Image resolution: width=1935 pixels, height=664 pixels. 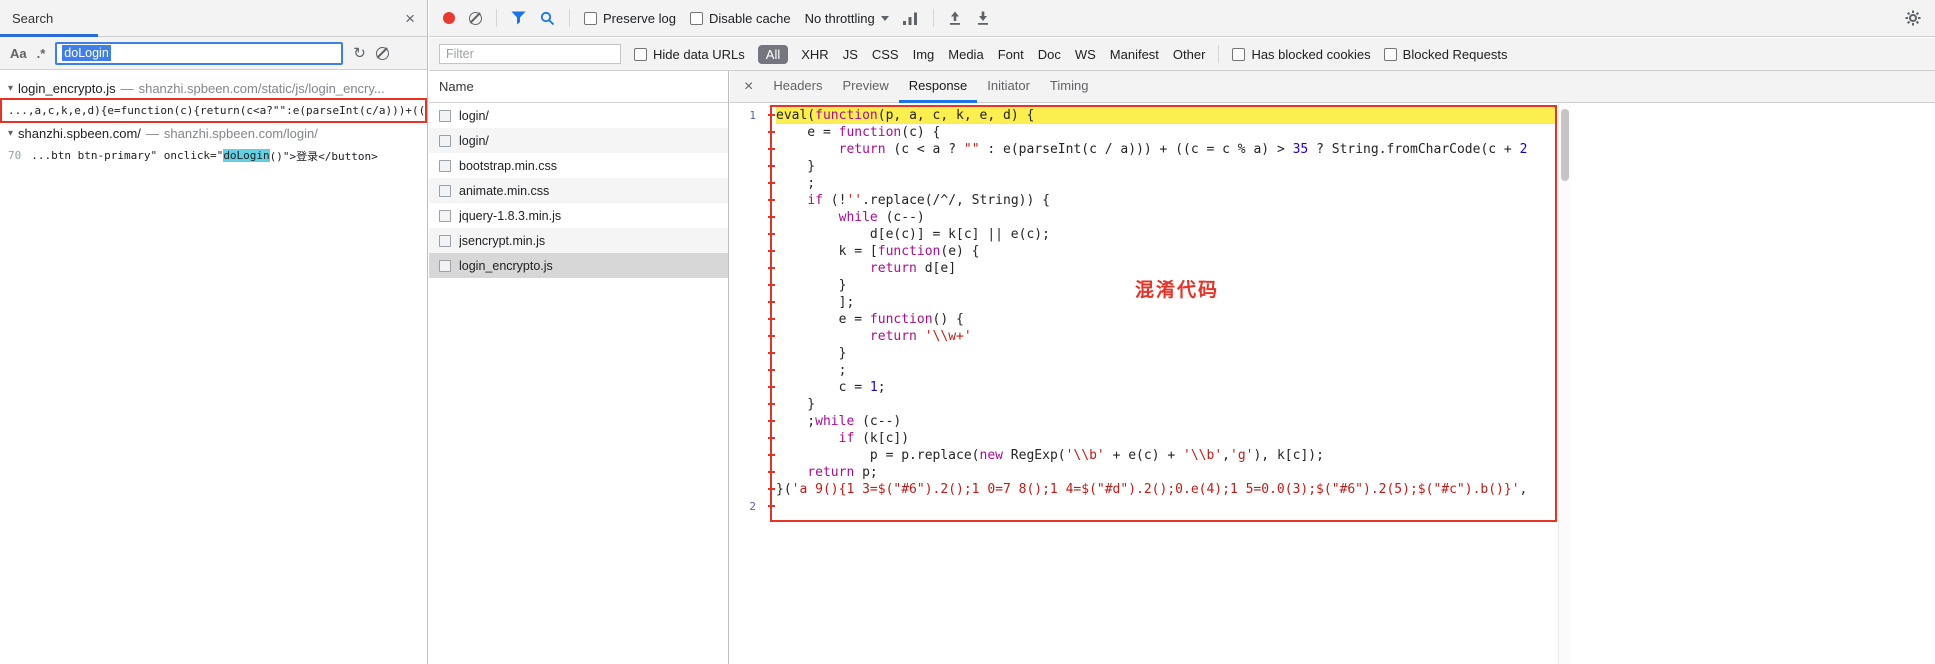 I want to click on filter-type-media: Media, so click(x=965, y=54).